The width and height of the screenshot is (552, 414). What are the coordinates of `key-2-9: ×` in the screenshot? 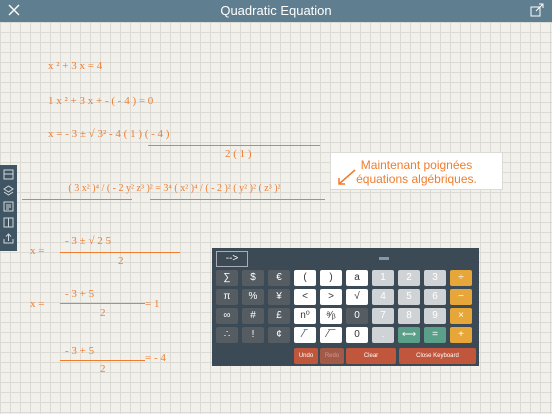 It's located at (461, 316).